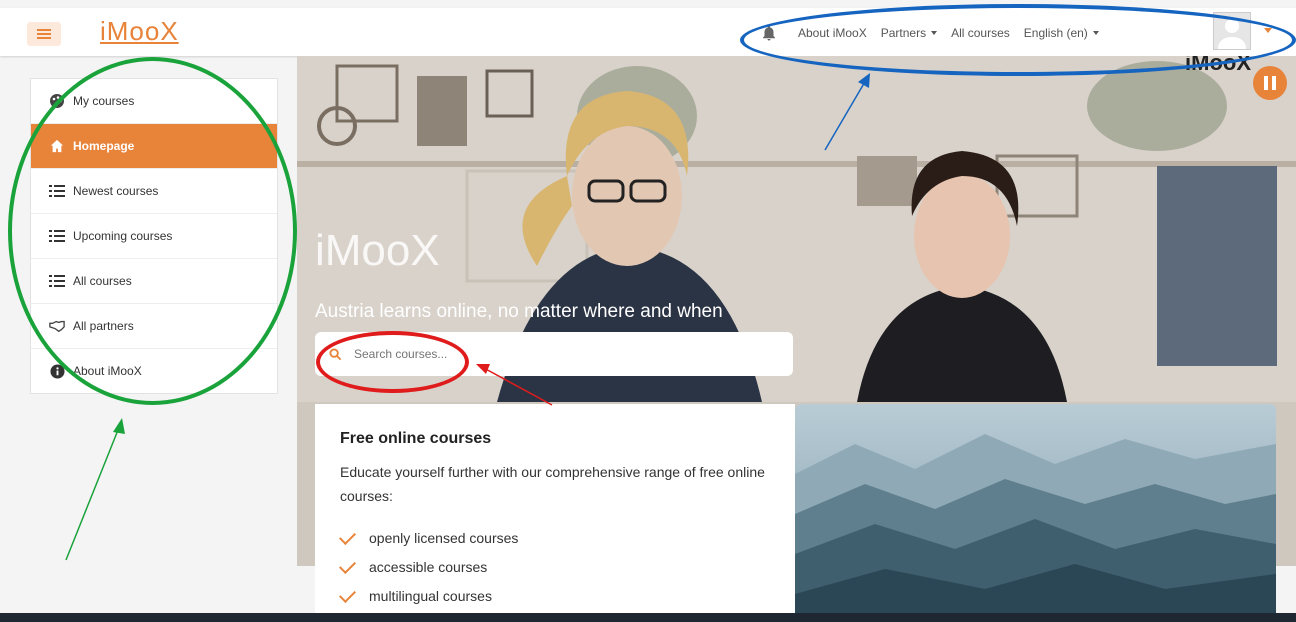 The height and width of the screenshot is (622, 1296). Describe the element at coordinates (119, 426) in the screenshot. I see `green-arrowhead` at that location.